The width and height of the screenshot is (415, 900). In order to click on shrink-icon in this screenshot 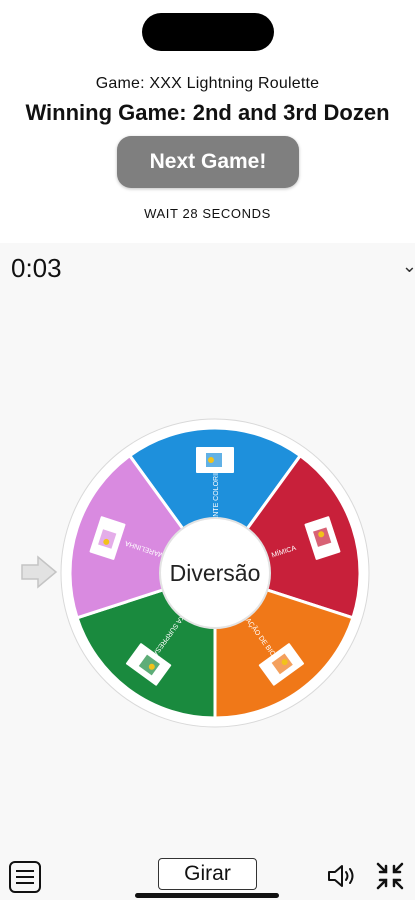, I will do `click(390, 876)`.